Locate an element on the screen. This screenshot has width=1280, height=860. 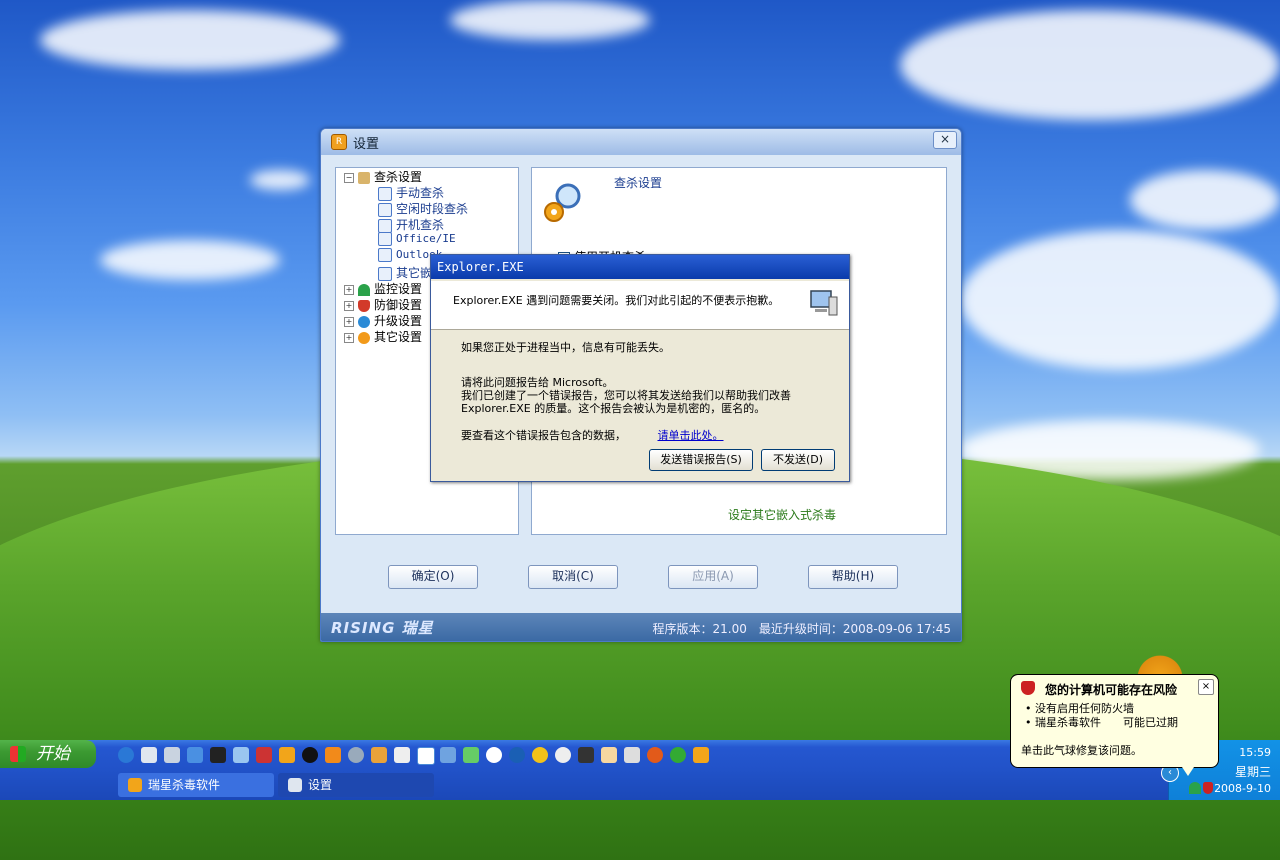
balloon-title: 您的计算机可能存在风险 is located at coordinates (1111, 690).